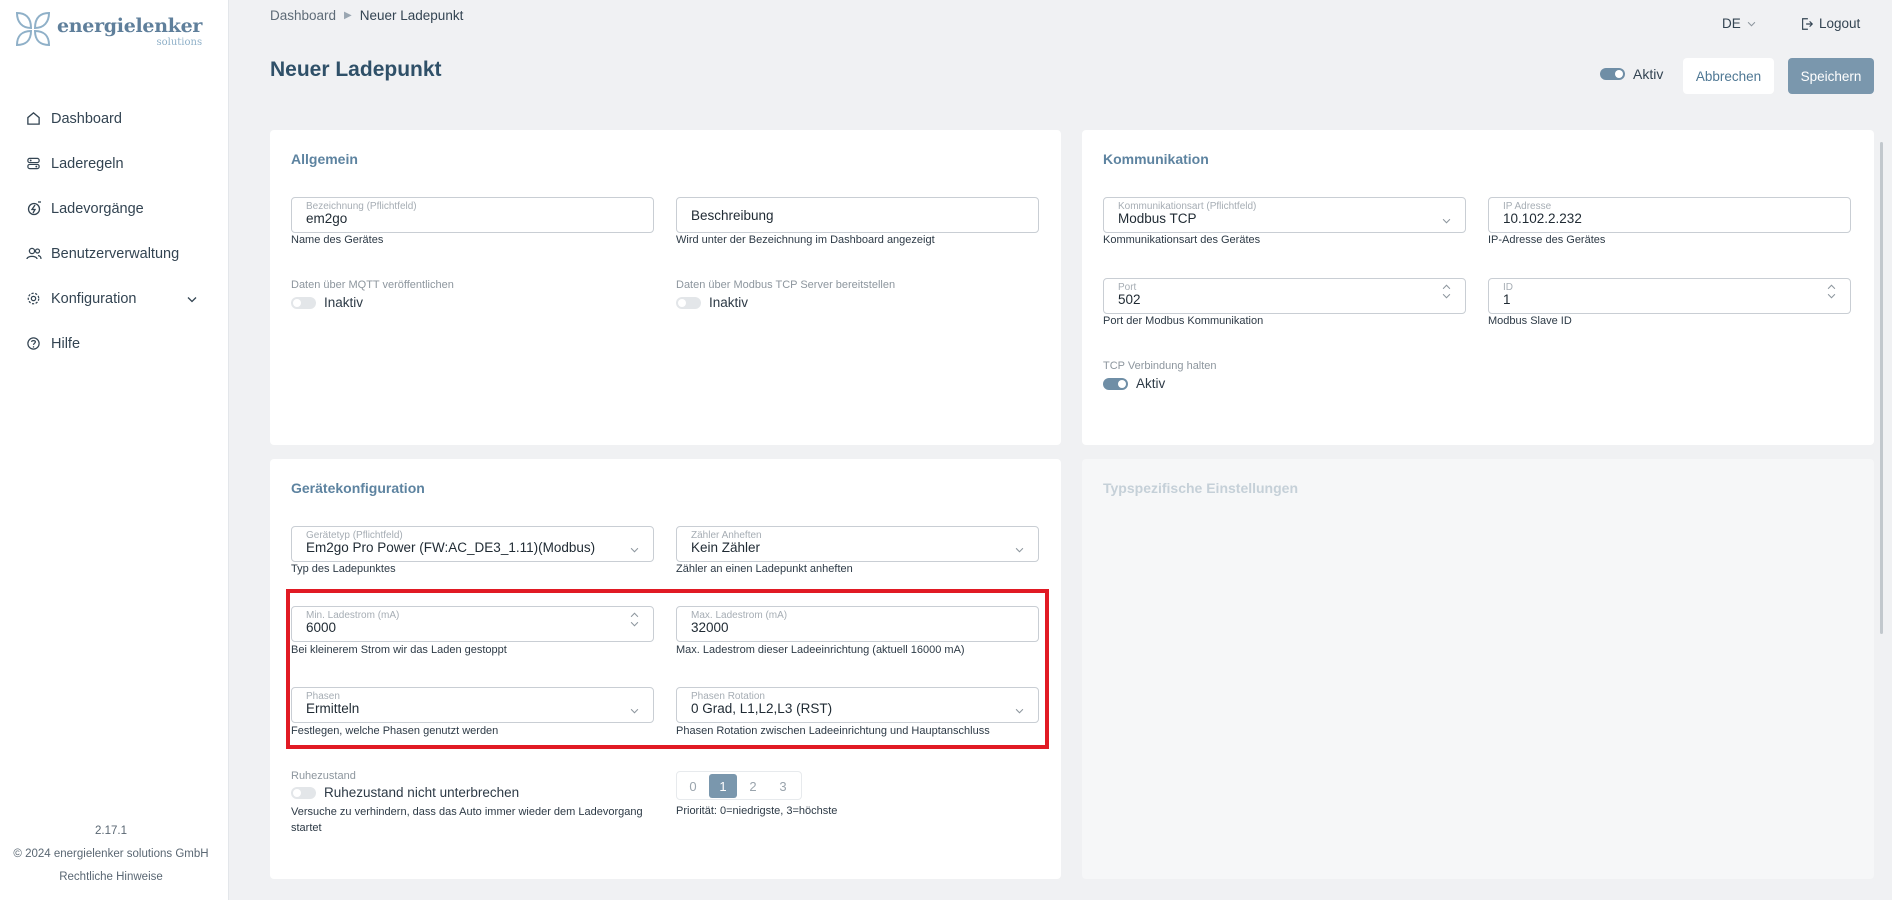 The image size is (1892, 900). I want to click on sidebar-item-laderegeln: Laderegeln, so click(114, 163).